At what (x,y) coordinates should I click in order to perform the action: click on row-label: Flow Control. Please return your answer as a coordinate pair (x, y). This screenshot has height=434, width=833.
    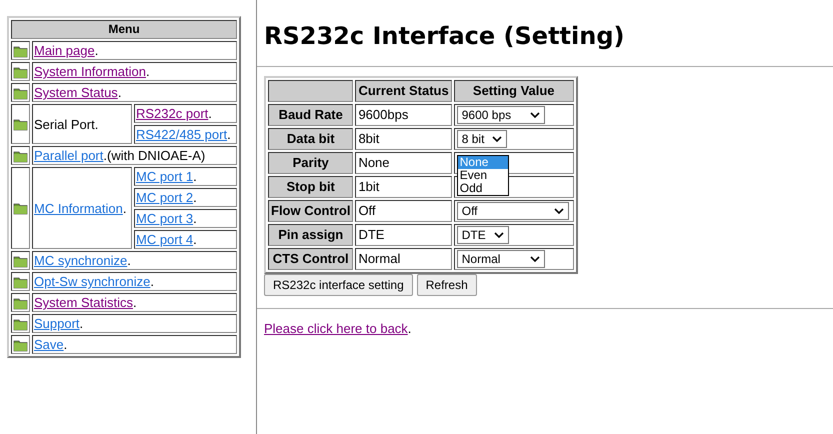
    Looking at the image, I should click on (311, 211).